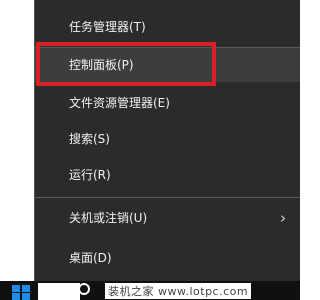 This screenshot has width=320, height=300. What do you see at coordinates (167, 27) in the screenshot?
I see `menu-item-task-manager: 任务管理器(T)` at bounding box center [167, 27].